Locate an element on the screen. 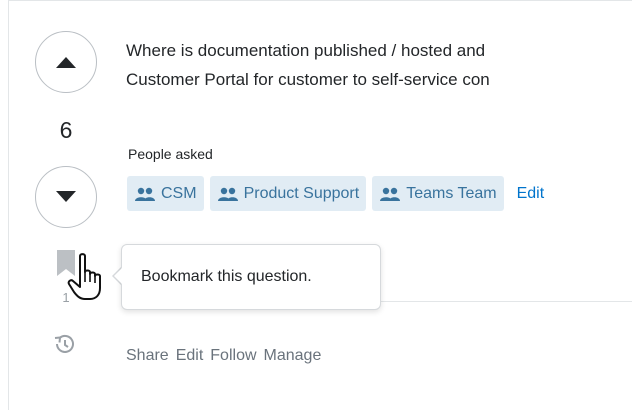  hand-pointer-icon is located at coordinates (84, 276).